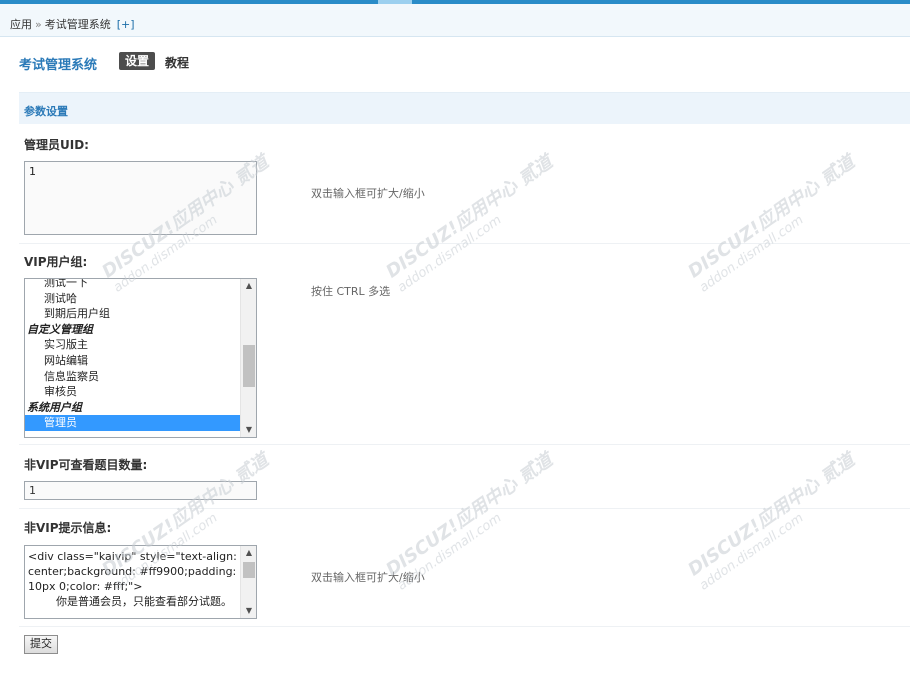 The image size is (910, 698). I want to click on breadcrumb-add-link: [+], so click(126, 24).